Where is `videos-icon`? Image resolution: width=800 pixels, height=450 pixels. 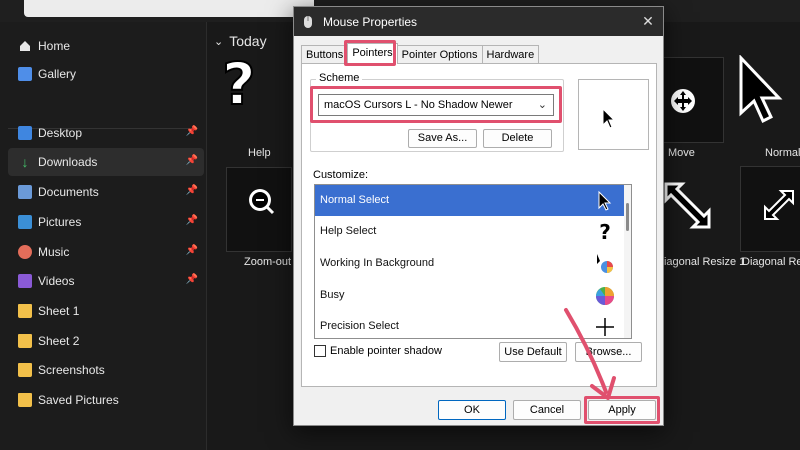 videos-icon is located at coordinates (25, 281).